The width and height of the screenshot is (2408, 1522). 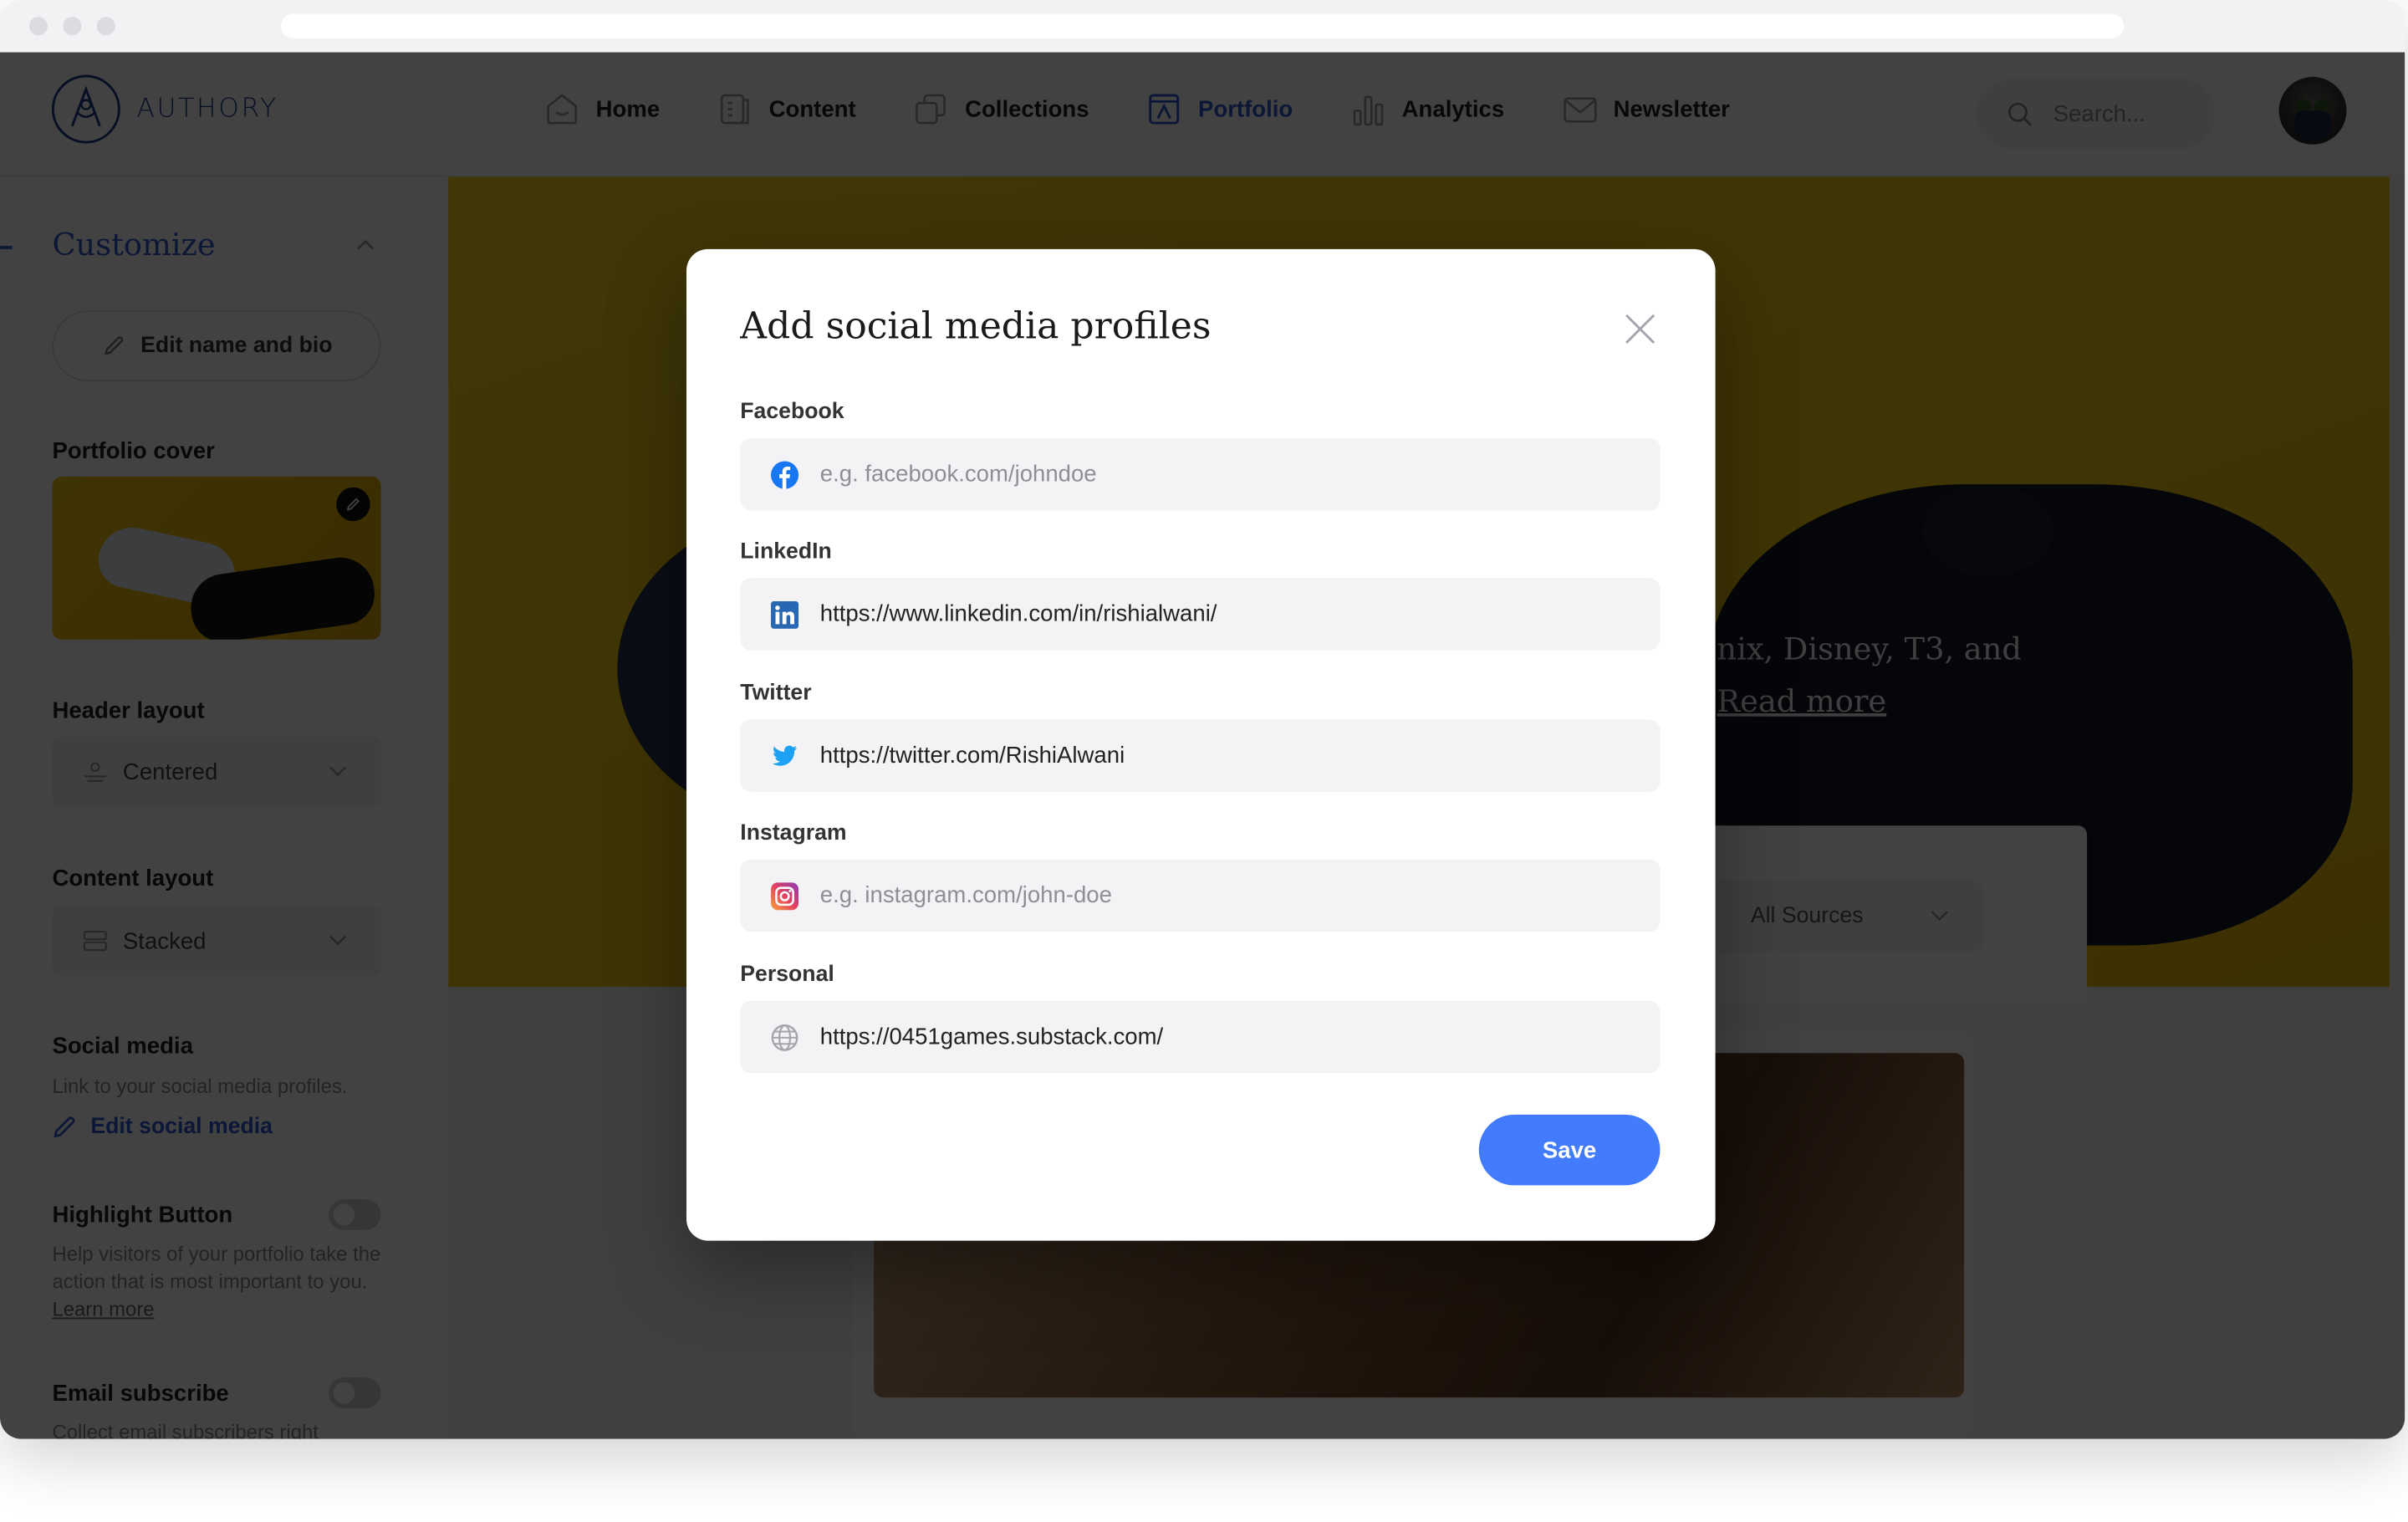 I want to click on twitter-input, so click(x=1235, y=756).